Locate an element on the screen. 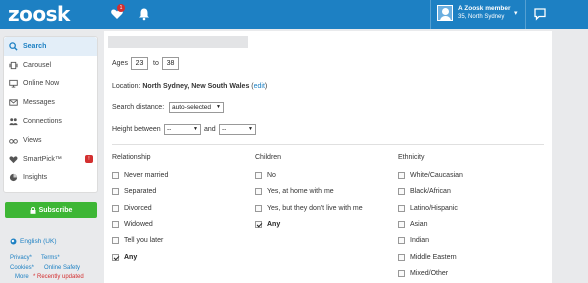 This screenshot has height=283, width=588. height-max-value: -- is located at coordinates (224, 129).